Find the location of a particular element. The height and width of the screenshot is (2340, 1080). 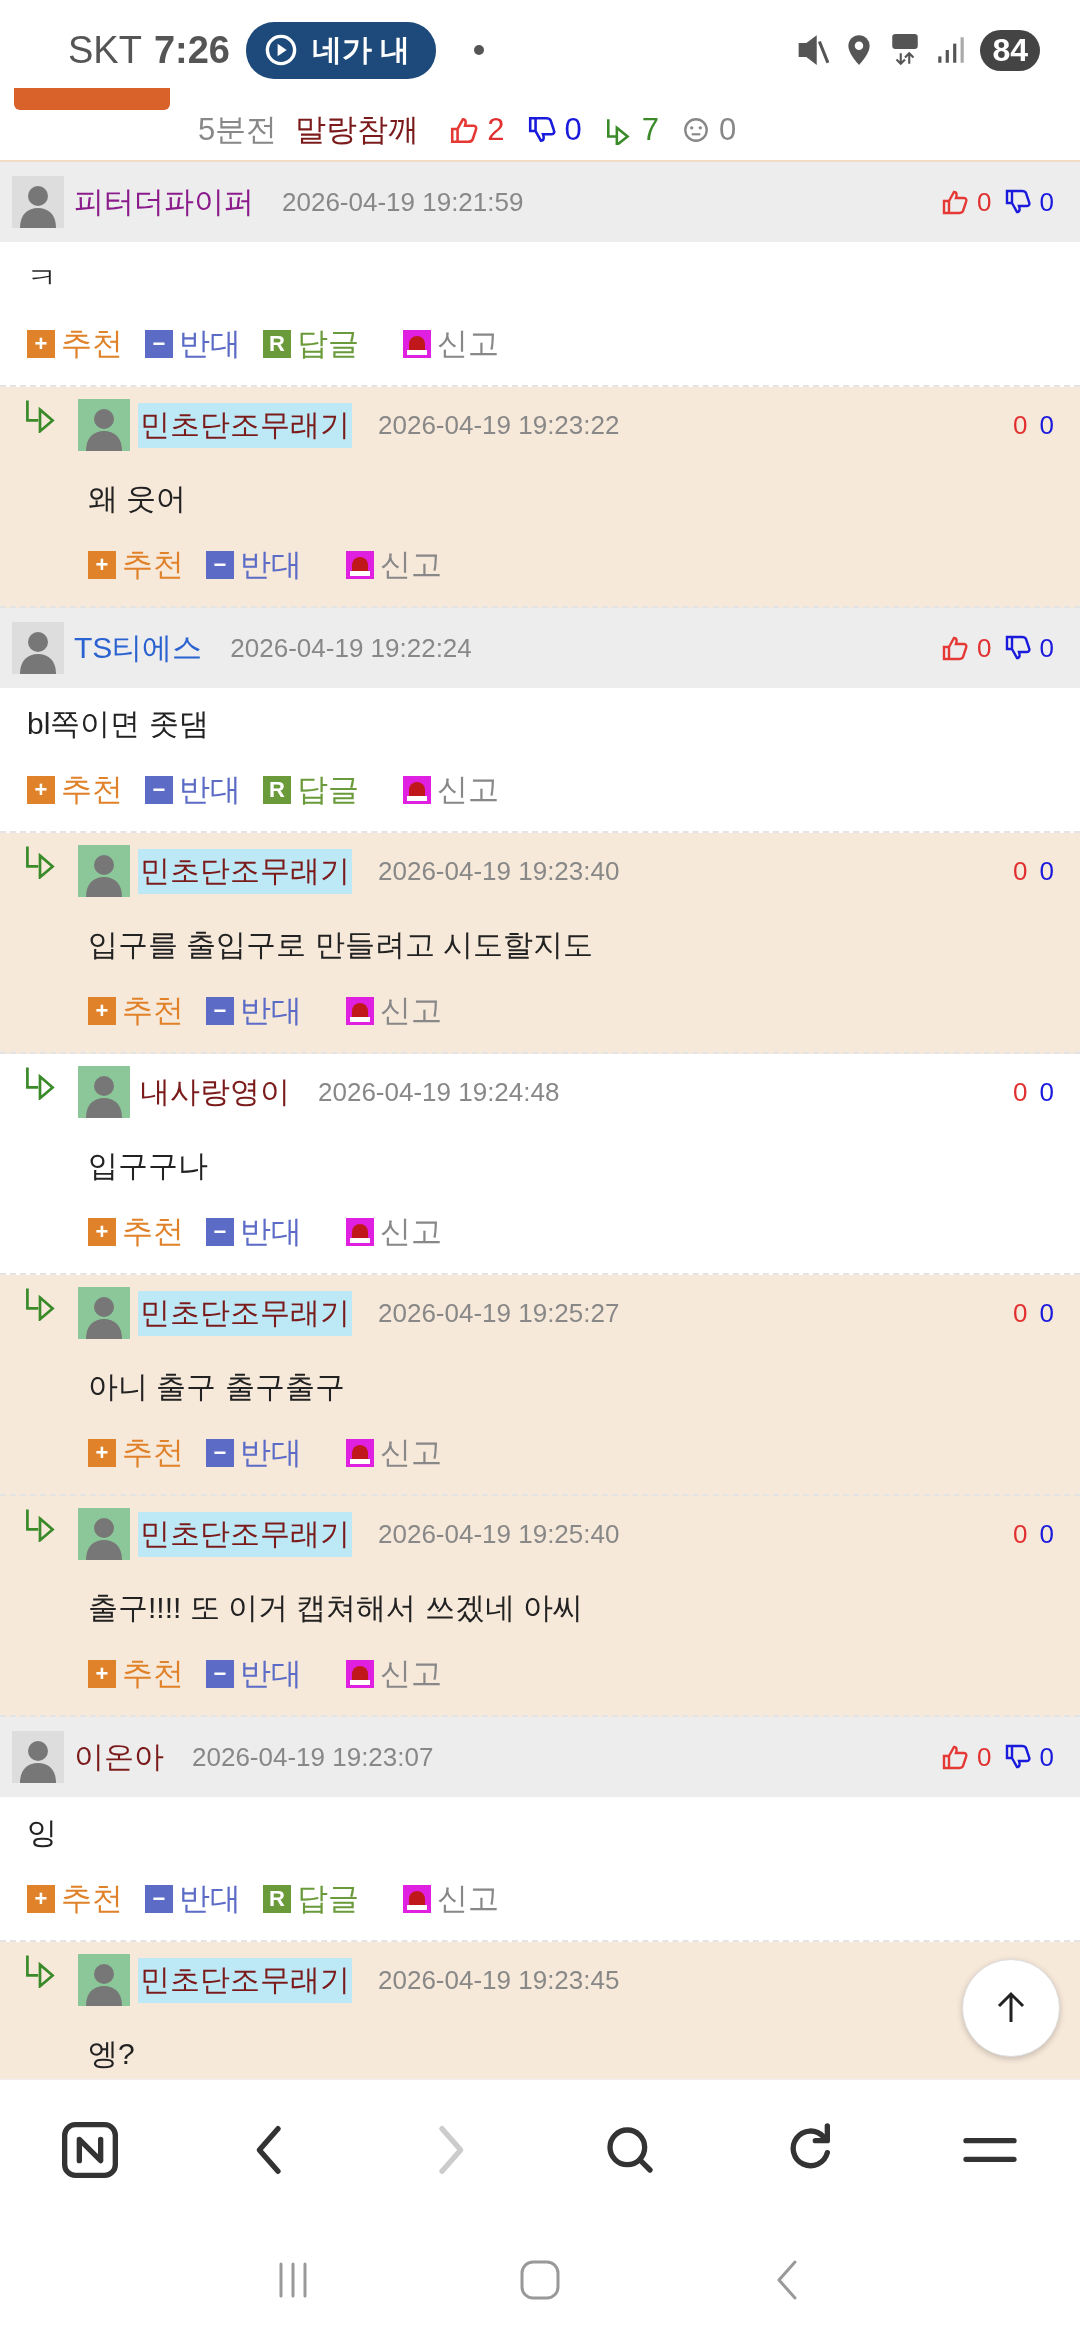

comment-text: 입구구나 is located at coordinates (148, 1166).